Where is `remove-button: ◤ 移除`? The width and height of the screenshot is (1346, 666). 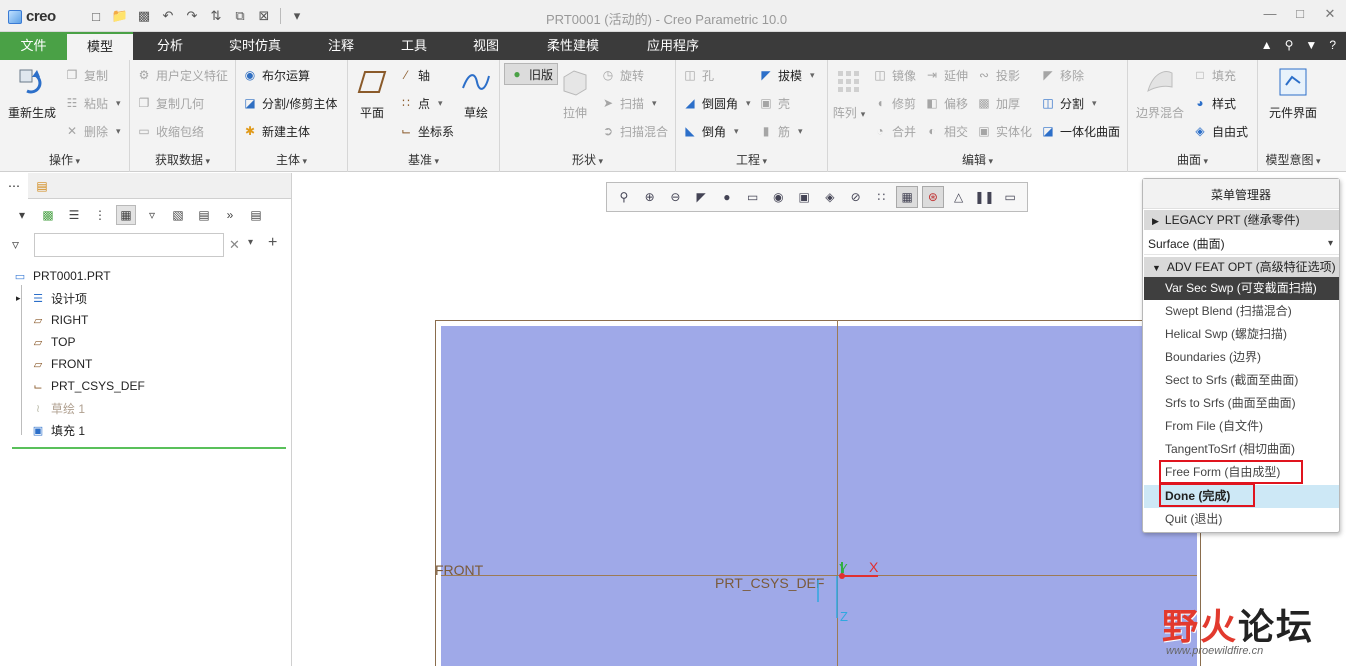 remove-button: ◤ 移除 is located at coordinates (1062, 75).